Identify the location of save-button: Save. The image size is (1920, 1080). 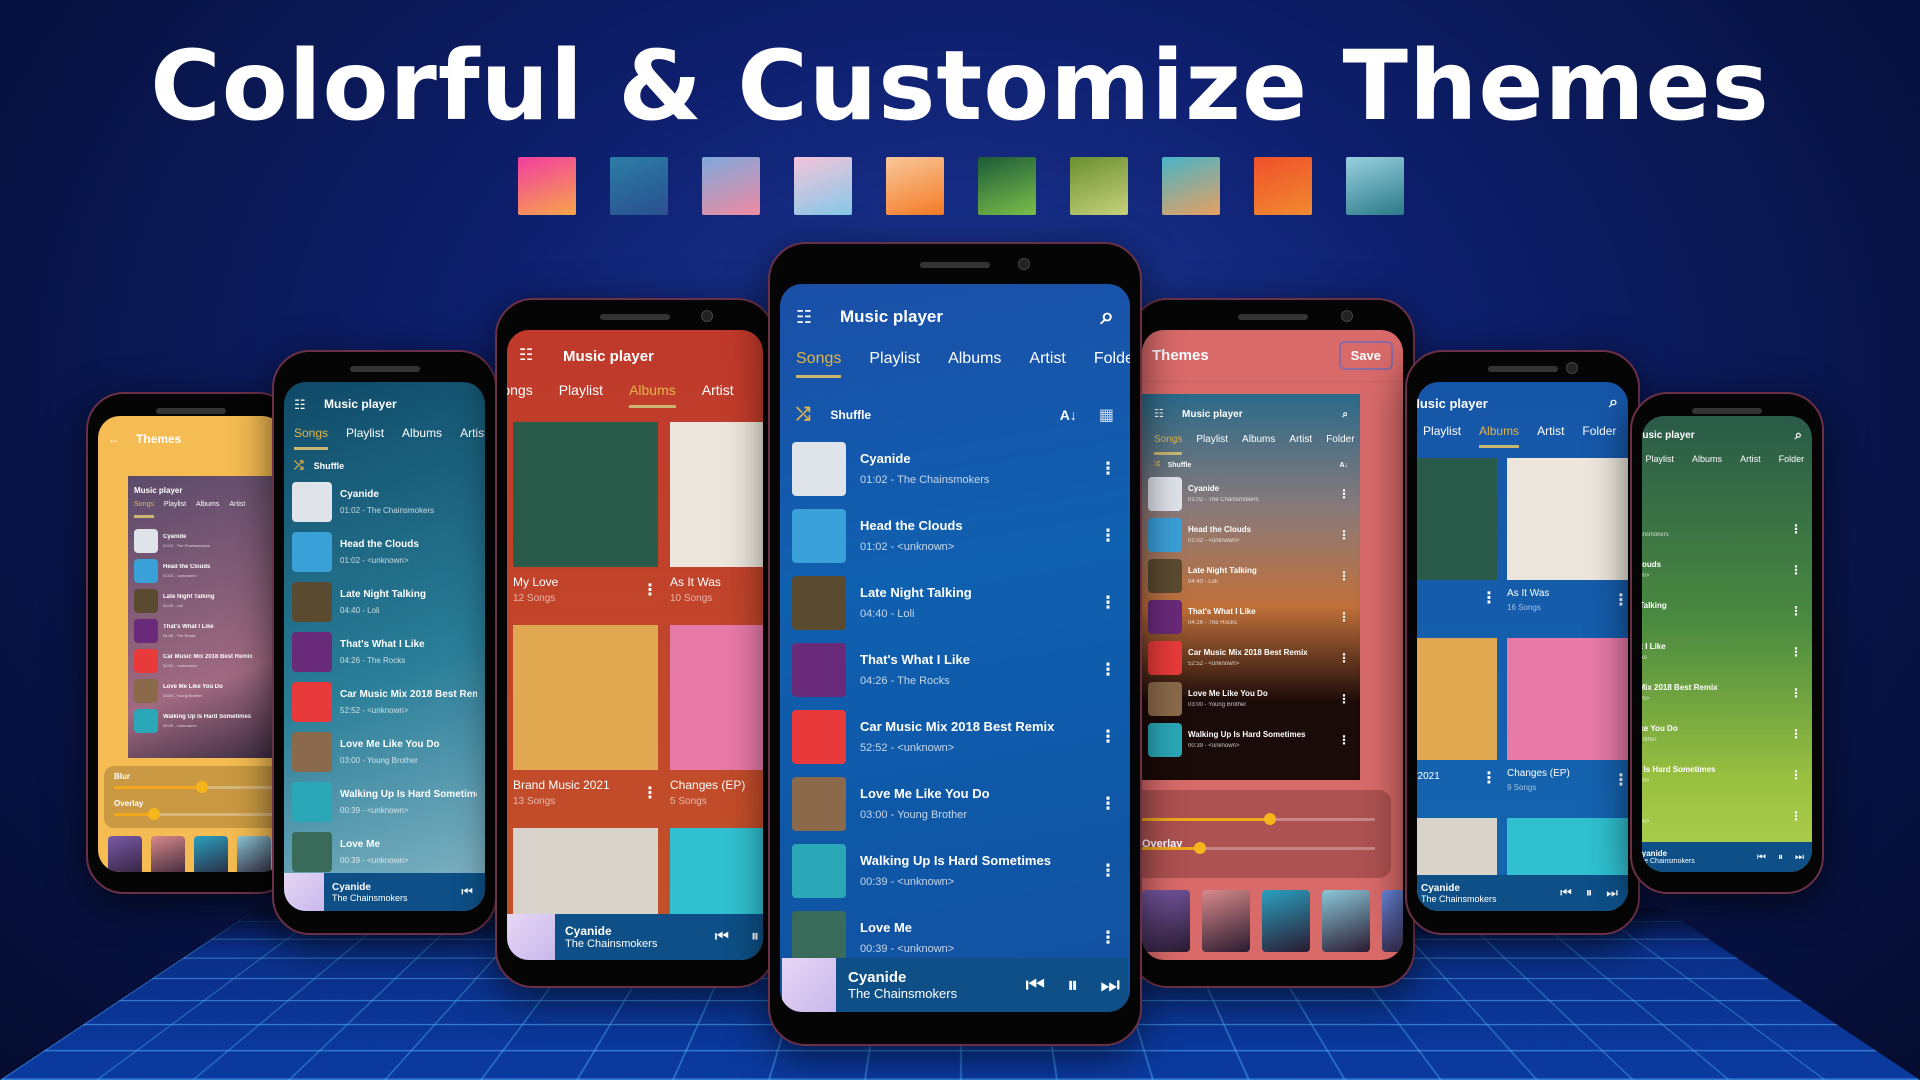
(1365, 355).